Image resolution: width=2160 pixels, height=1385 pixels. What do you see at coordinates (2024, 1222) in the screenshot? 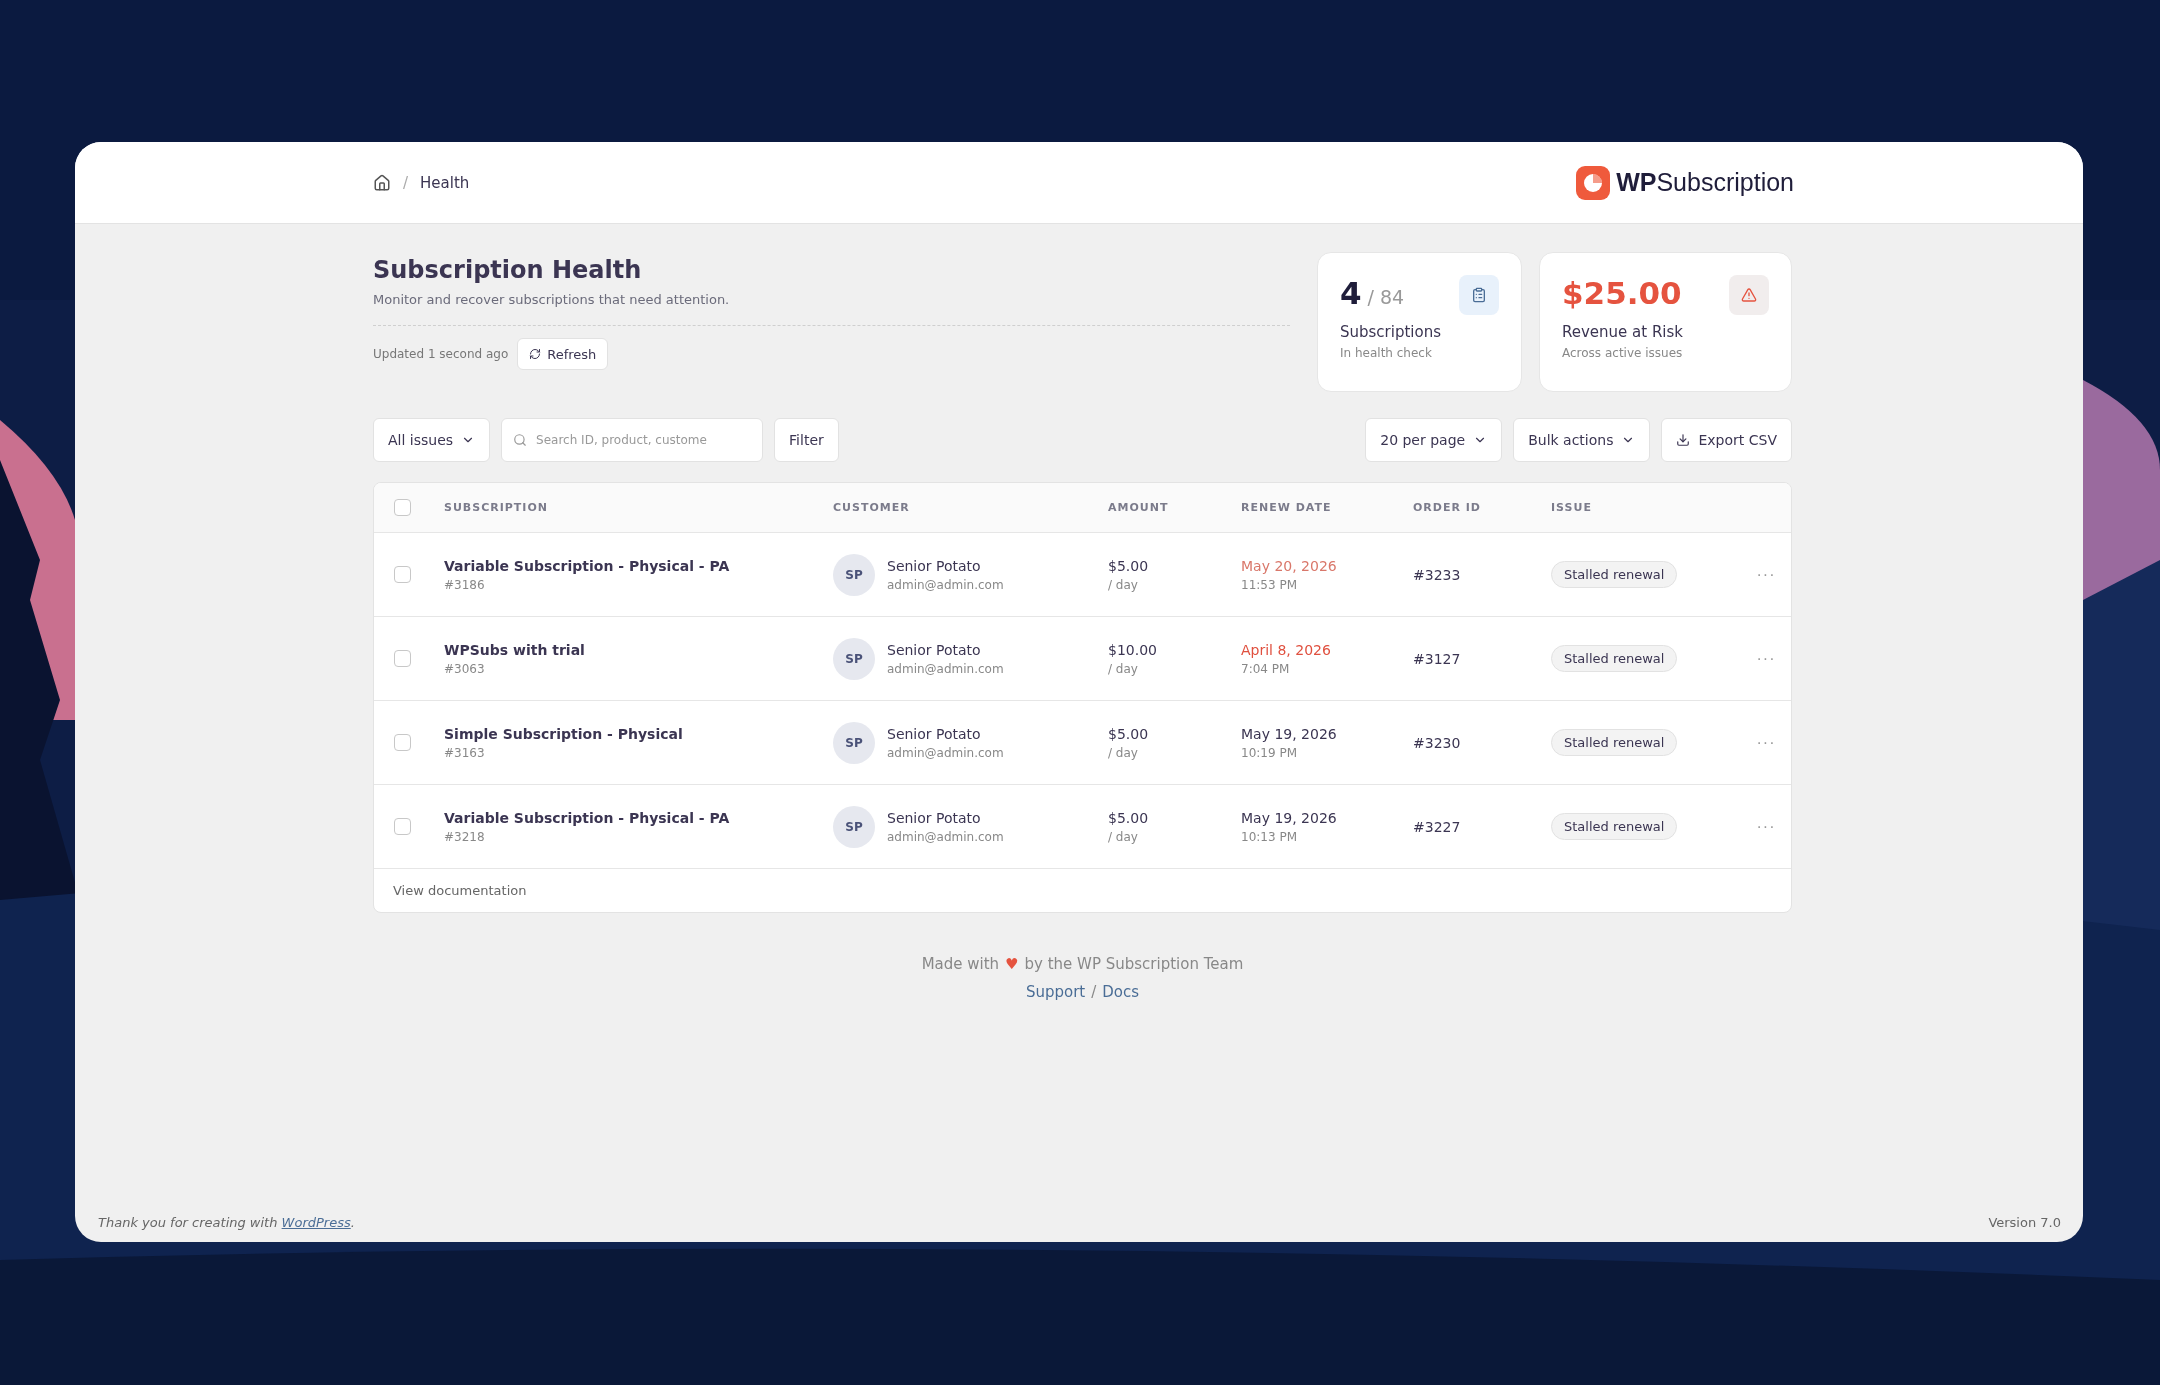
I see `version-text: Version 7.0` at bounding box center [2024, 1222].